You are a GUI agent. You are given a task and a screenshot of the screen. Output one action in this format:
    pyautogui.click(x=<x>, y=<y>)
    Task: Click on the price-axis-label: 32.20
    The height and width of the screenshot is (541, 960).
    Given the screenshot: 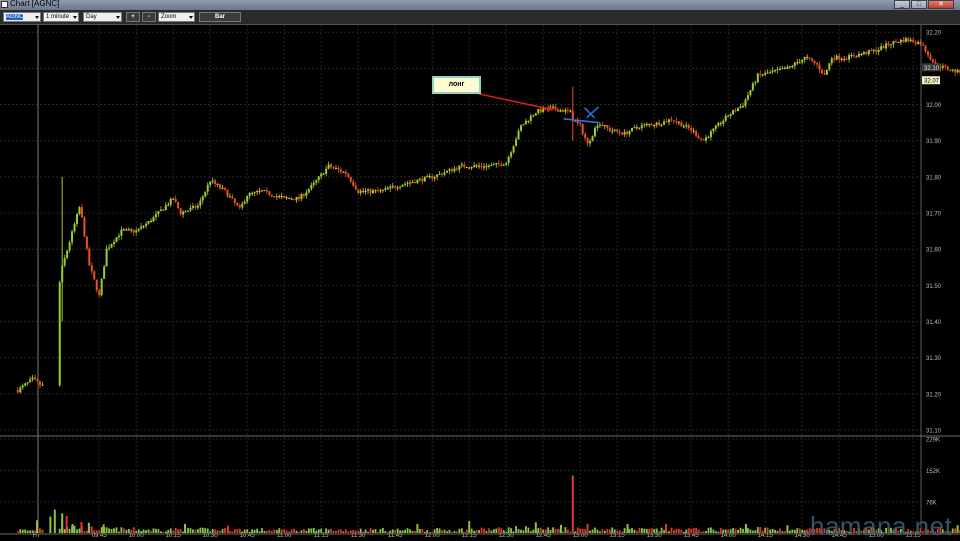 What is the action you would take?
    pyautogui.click(x=934, y=34)
    